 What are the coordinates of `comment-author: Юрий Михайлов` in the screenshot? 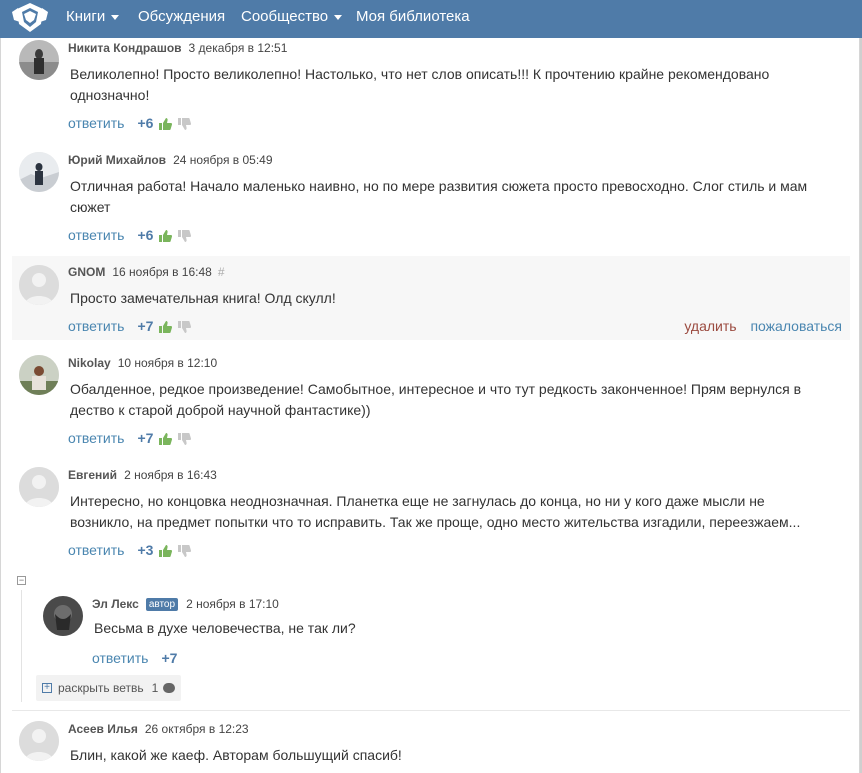 It's located at (117, 160).